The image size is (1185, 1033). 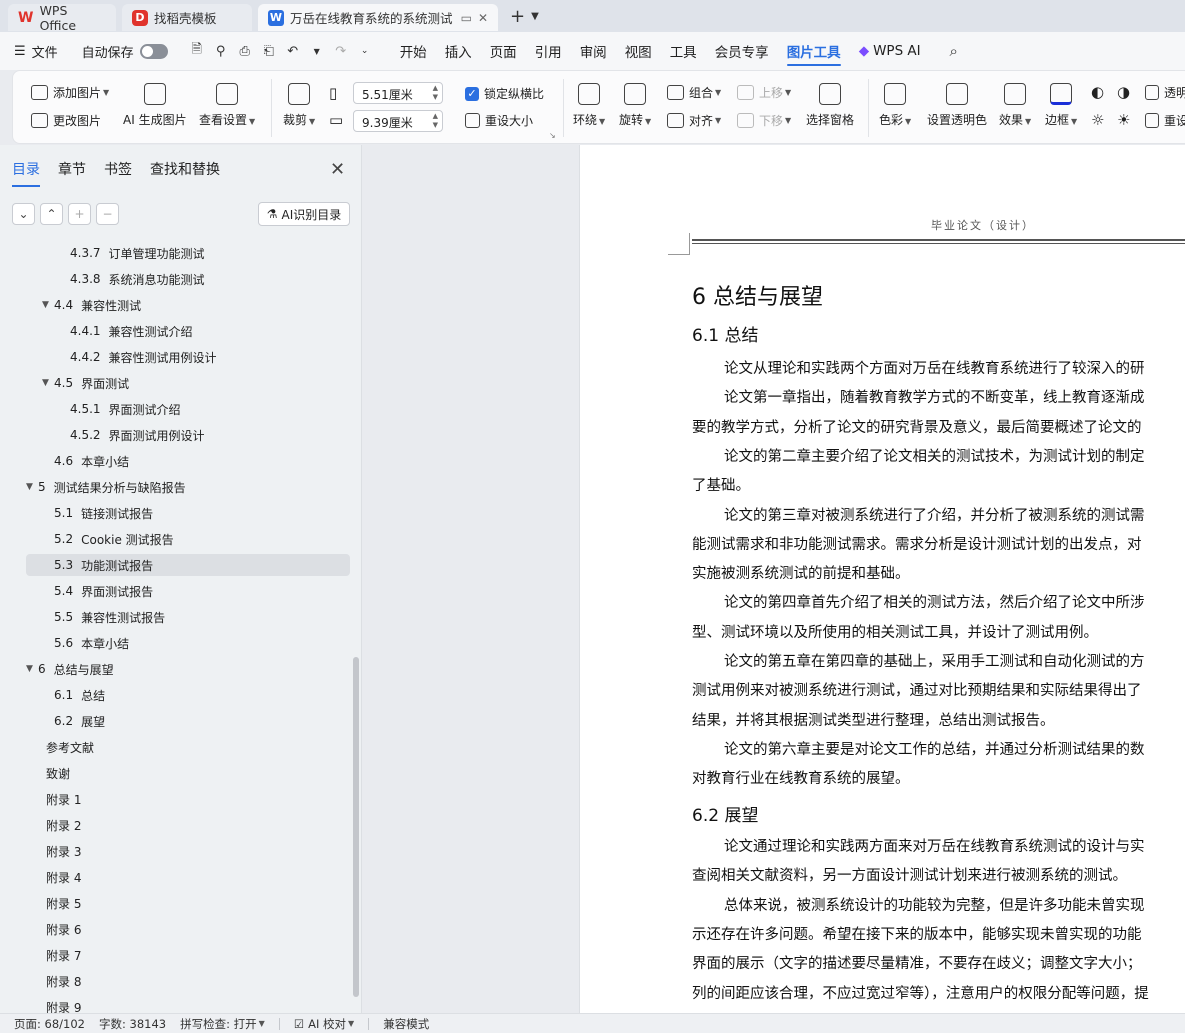 What do you see at coordinates (62, 18) in the screenshot?
I see `tab-wps-office: W WPS Office` at bounding box center [62, 18].